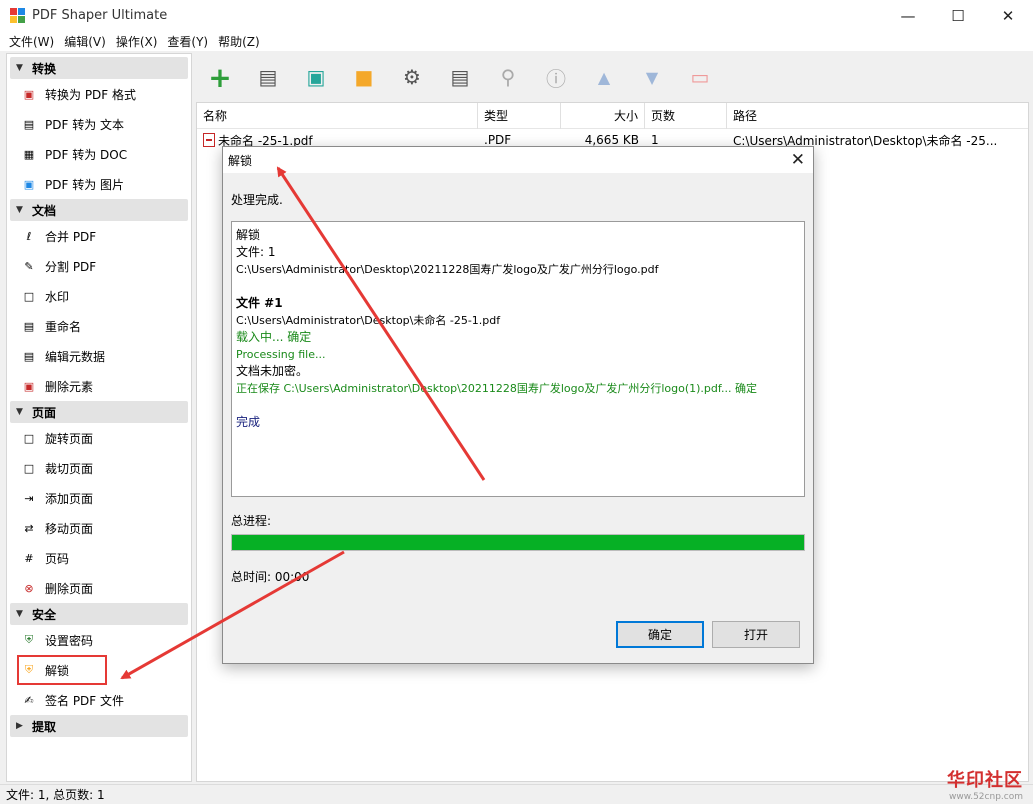 This screenshot has width=1033, height=804. I want to click on sidebar-item-move-pages: ⇄ 移动页面, so click(99, 528).